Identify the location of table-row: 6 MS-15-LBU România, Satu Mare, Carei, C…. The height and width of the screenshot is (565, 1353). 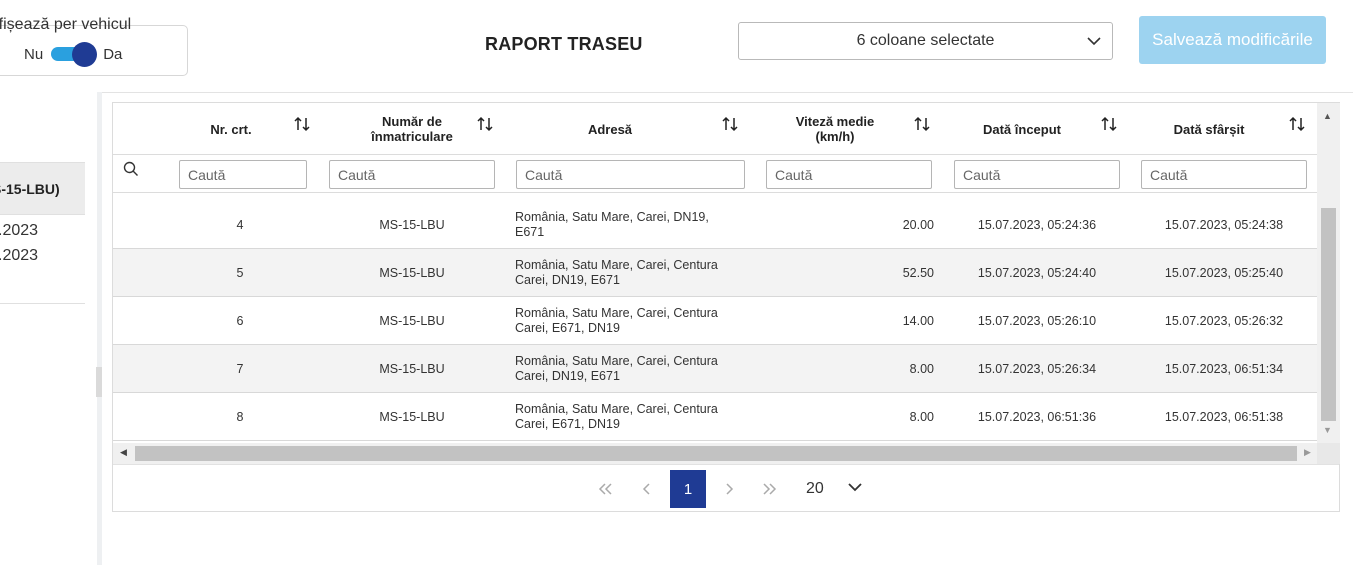
(715, 321).